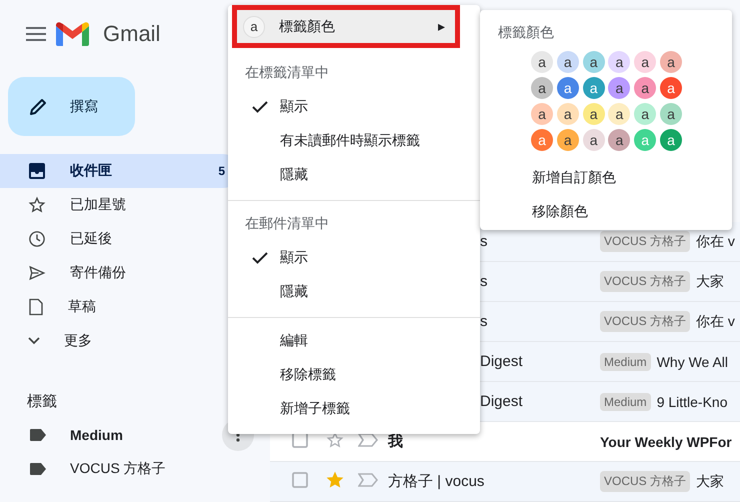 This screenshot has width=740, height=502. I want to click on mail-row: 方格子 | vocus VOCUS 方格子 大家, so click(505, 482).